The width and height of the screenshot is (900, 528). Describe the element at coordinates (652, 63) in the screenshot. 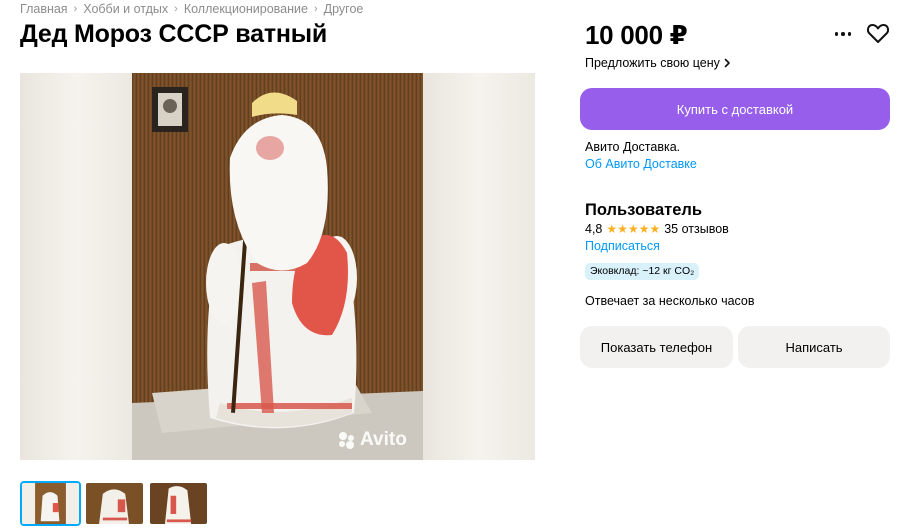

I see `offer-price-label: Предложить свою цену` at that location.